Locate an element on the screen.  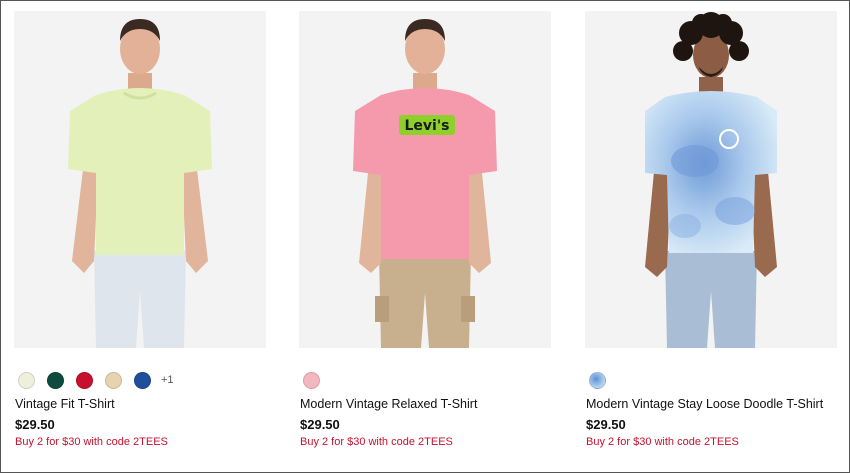
product-name: Vintage Fit T-Shirt is located at coordinates (65, 404).